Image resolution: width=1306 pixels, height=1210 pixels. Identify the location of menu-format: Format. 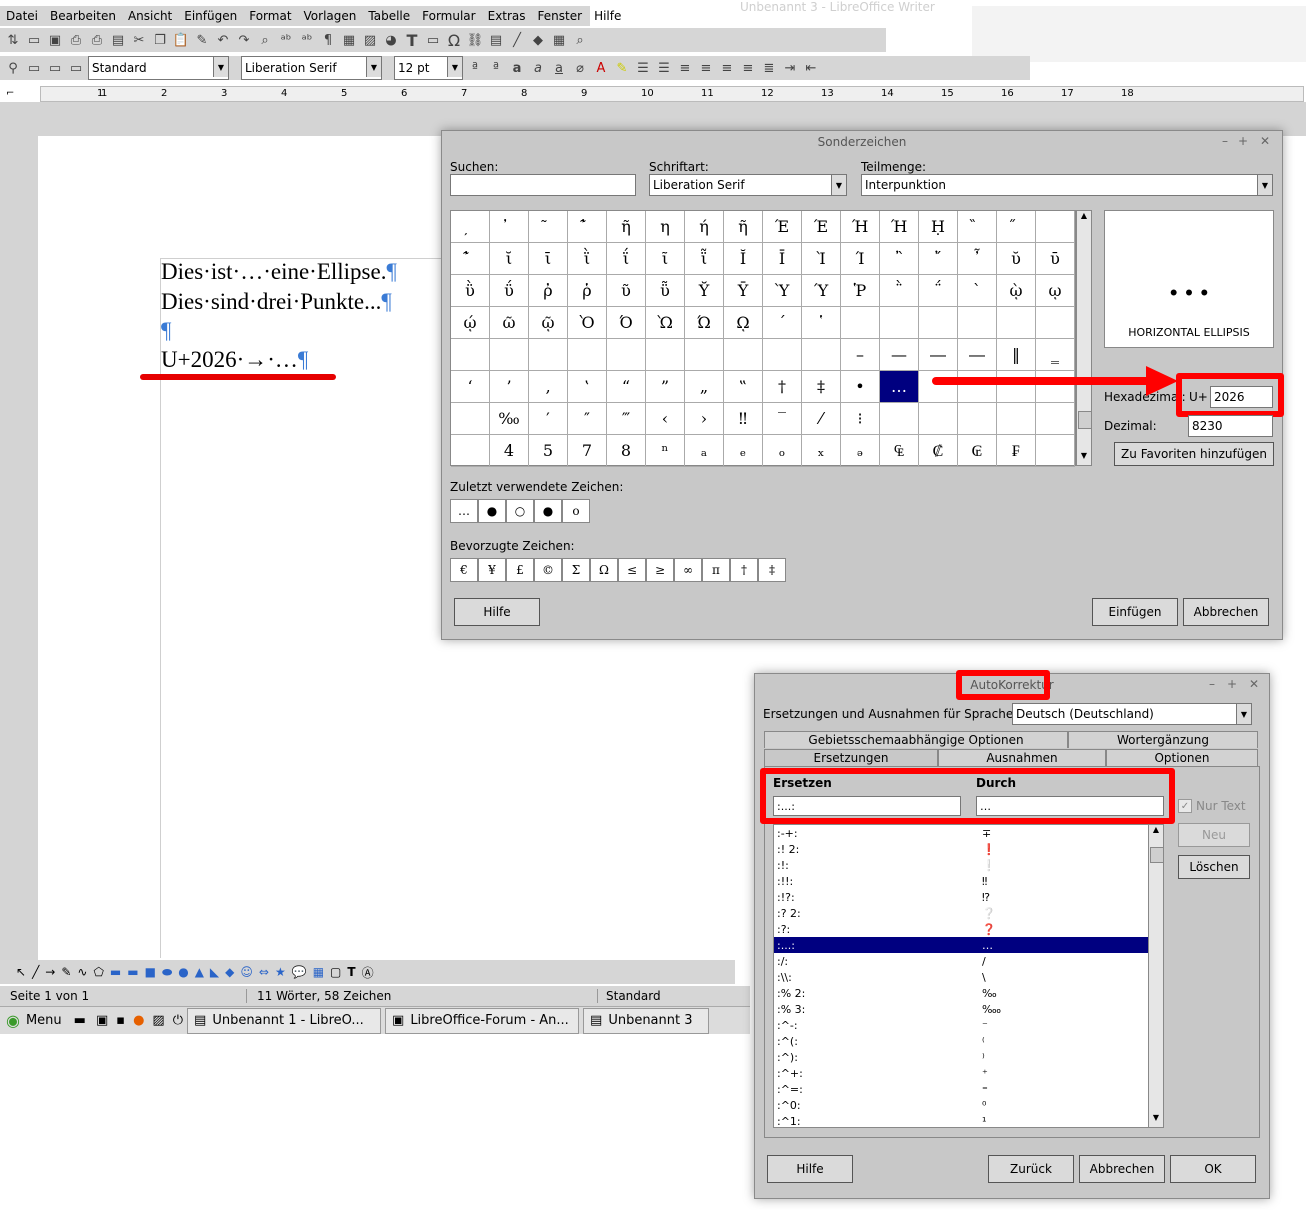
(270, 16).